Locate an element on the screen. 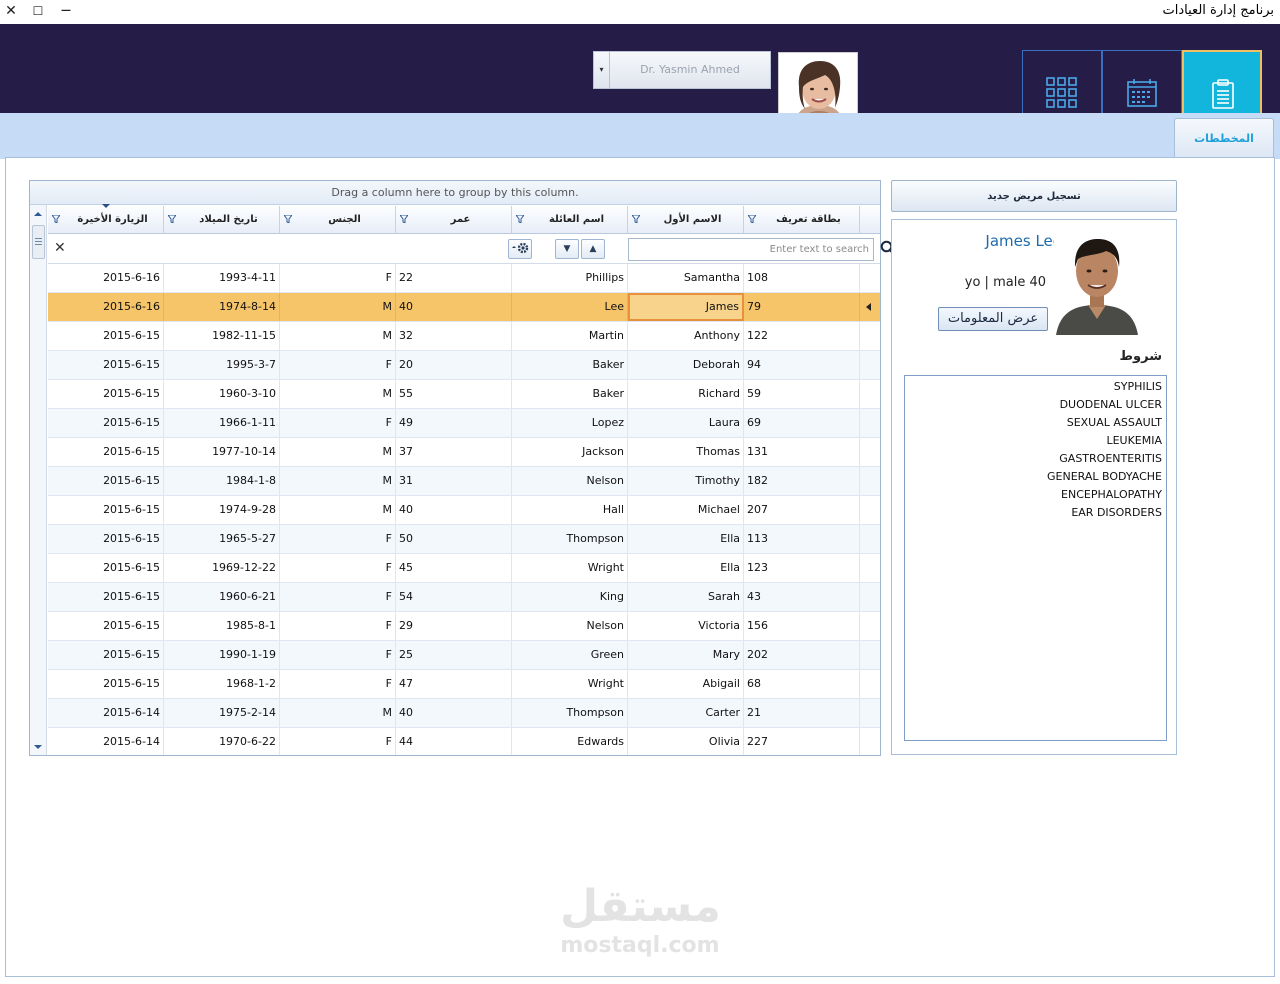  cell-age: 40 is located at coordinates (454, 307).